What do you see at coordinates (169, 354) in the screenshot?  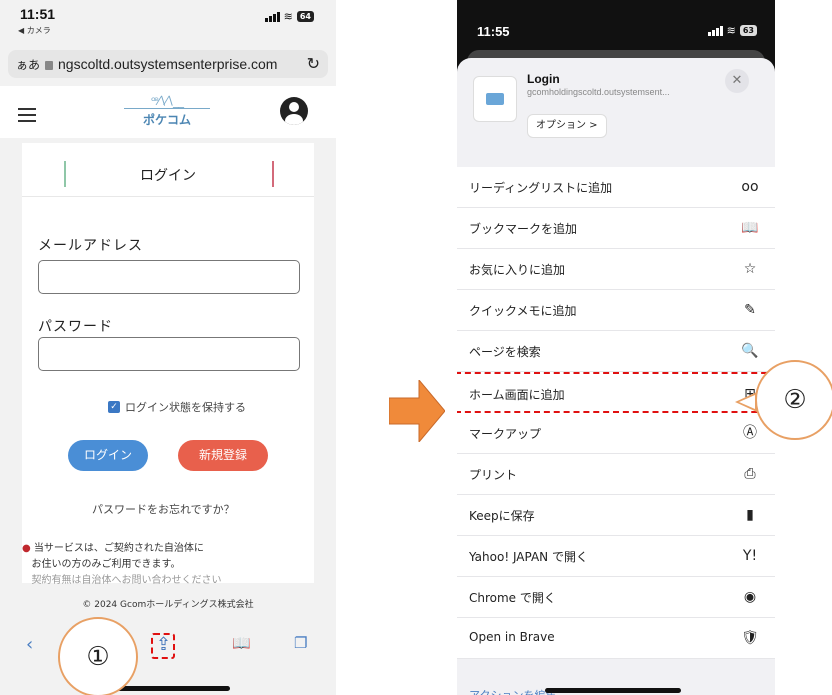 I see `password-field` at bounding box center [169, 354].